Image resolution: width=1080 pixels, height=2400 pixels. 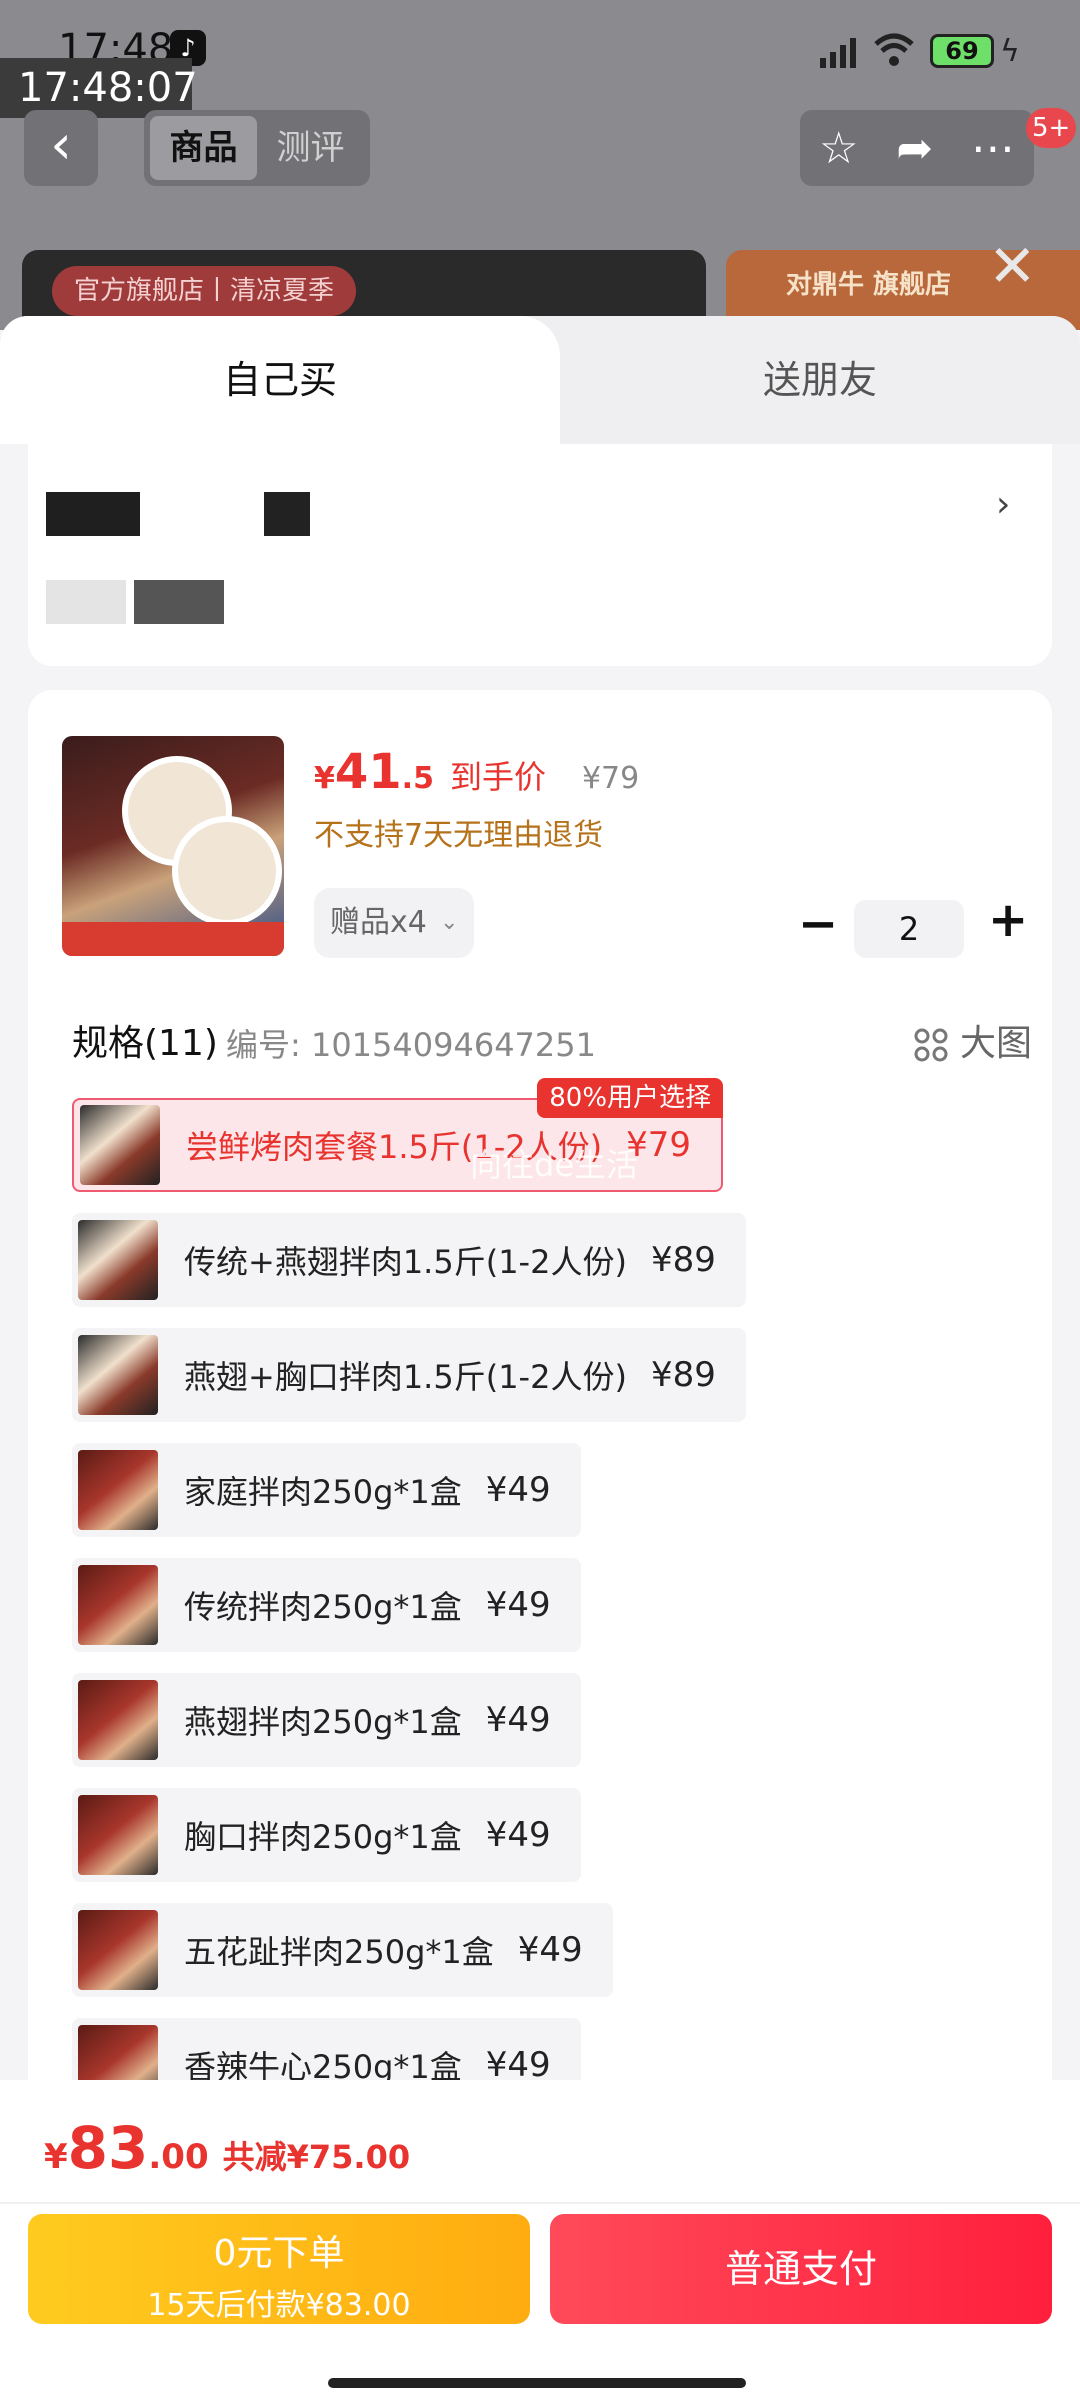 I want to click on spec-option: 家庭拌肉250g*1盒 ¥49, so click(x=326, y=1490).